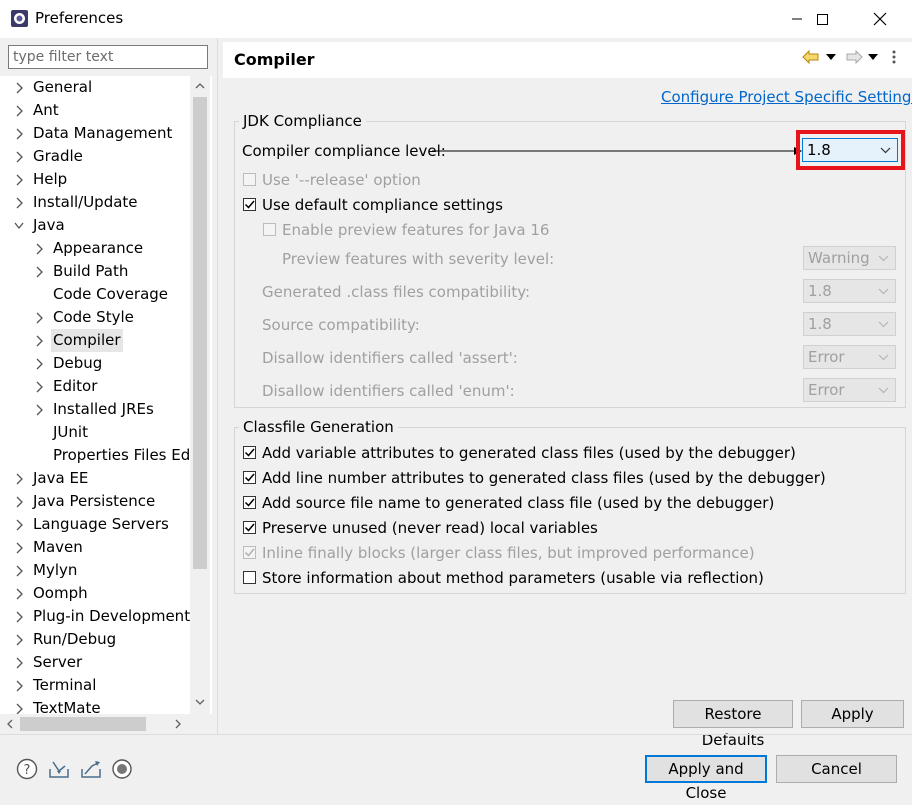 Image resolution: width=912 pixels, height=805 pixels. I want to click on disallow-assert-label: Disallow identifiers called 'assert':, so click(390, 358).